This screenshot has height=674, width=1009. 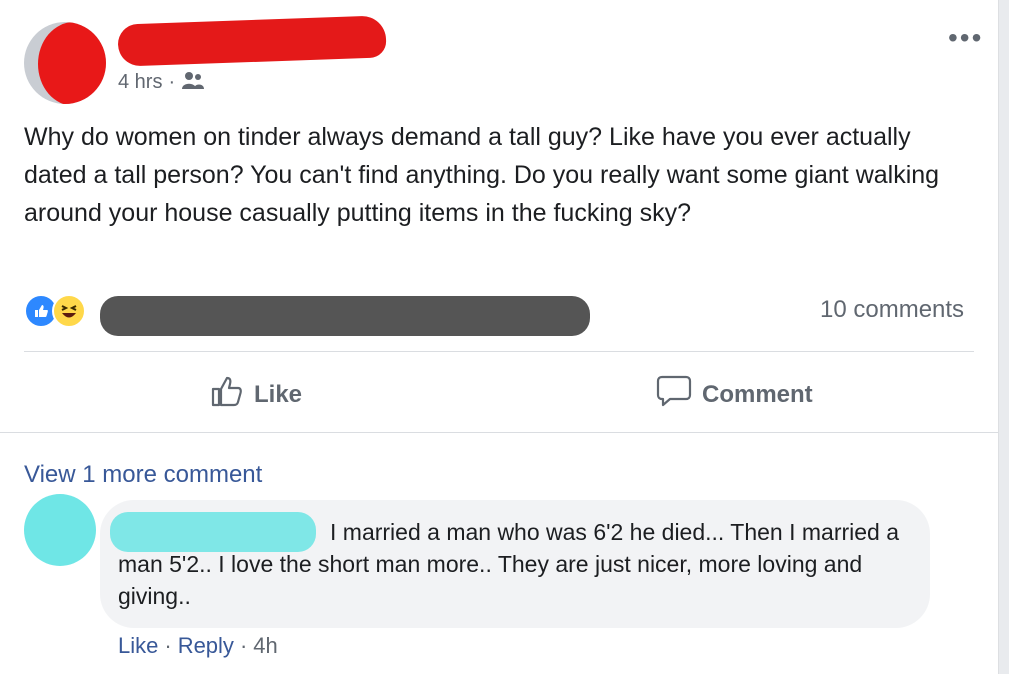 I want to click on like-label: Like, so click(x=278, y=394).